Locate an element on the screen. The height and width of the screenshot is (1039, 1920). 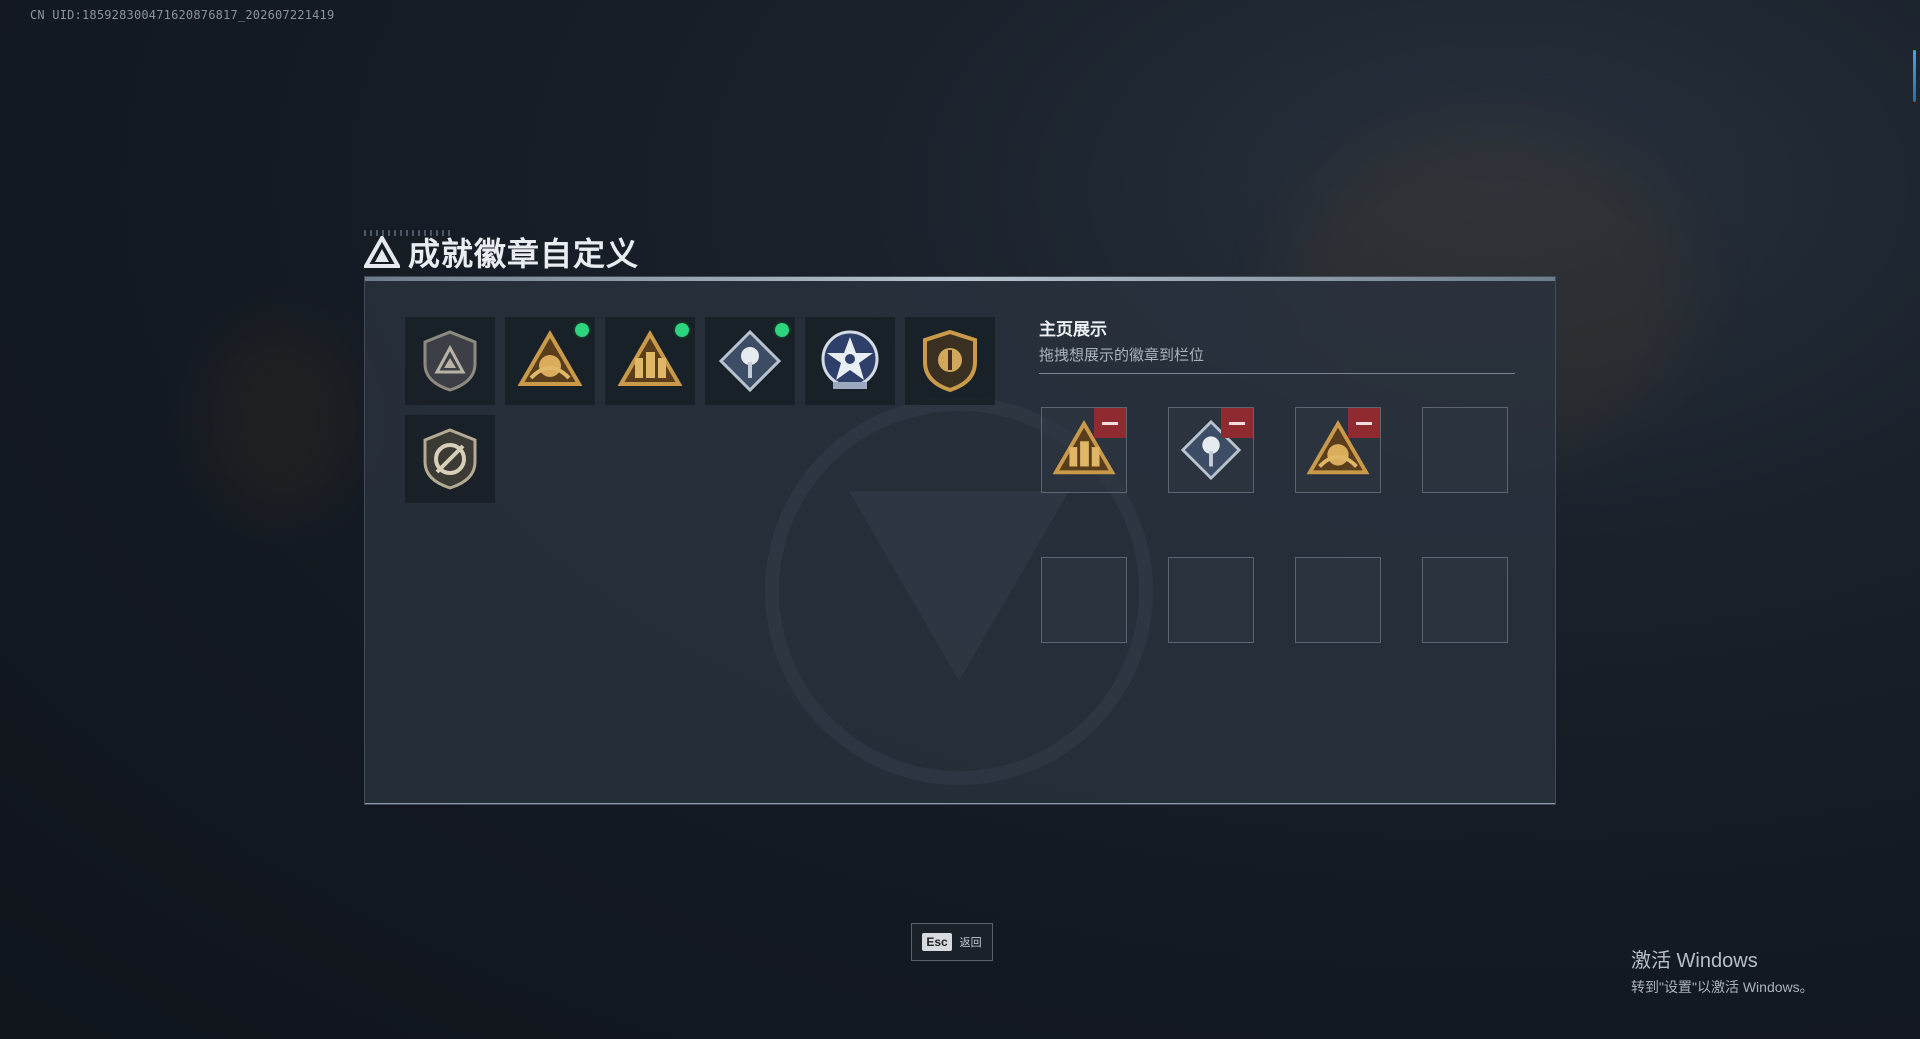
badge-collection is located at coordinates (705, 410).